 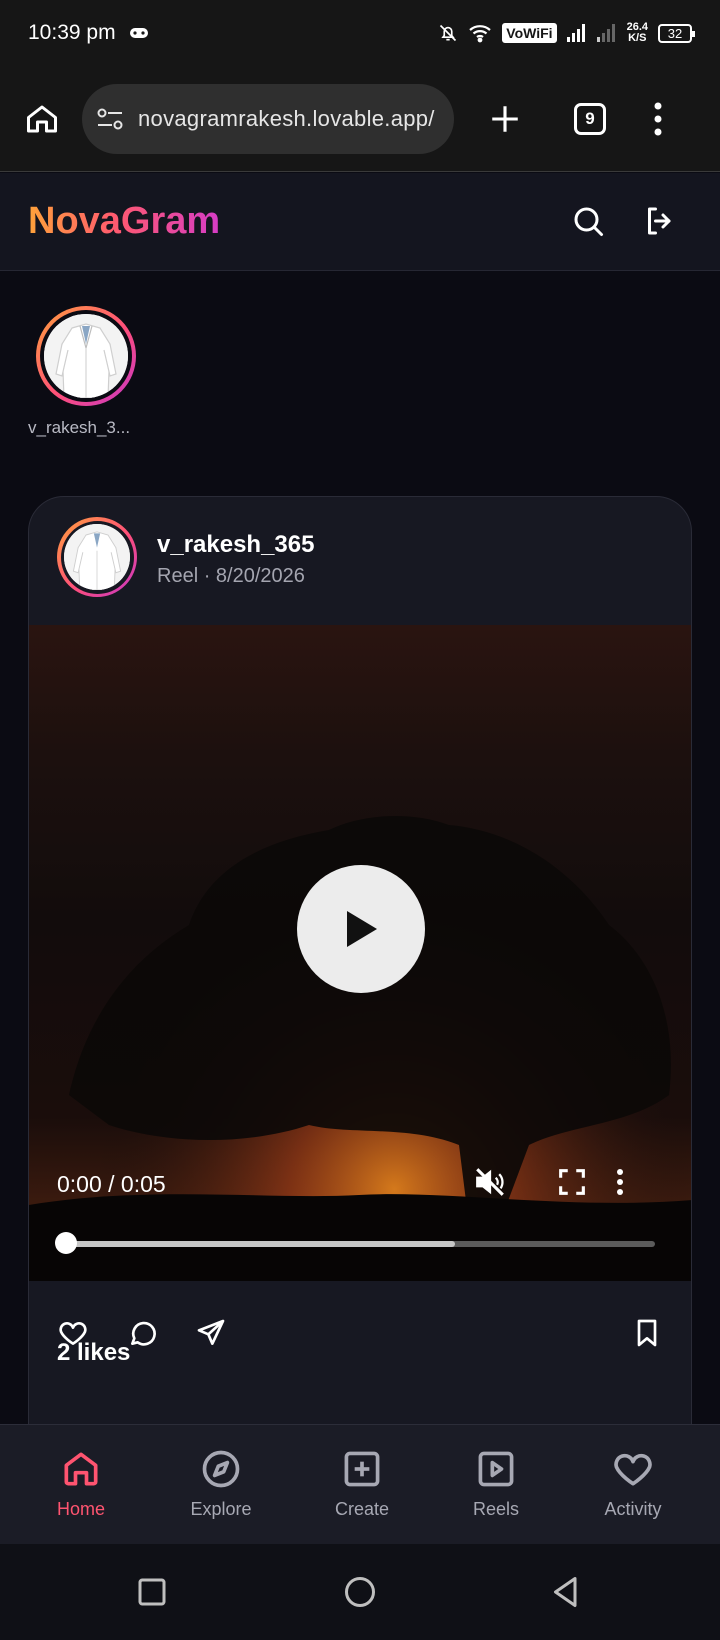 I want to click on play-icon, so click(x=362, y=929).